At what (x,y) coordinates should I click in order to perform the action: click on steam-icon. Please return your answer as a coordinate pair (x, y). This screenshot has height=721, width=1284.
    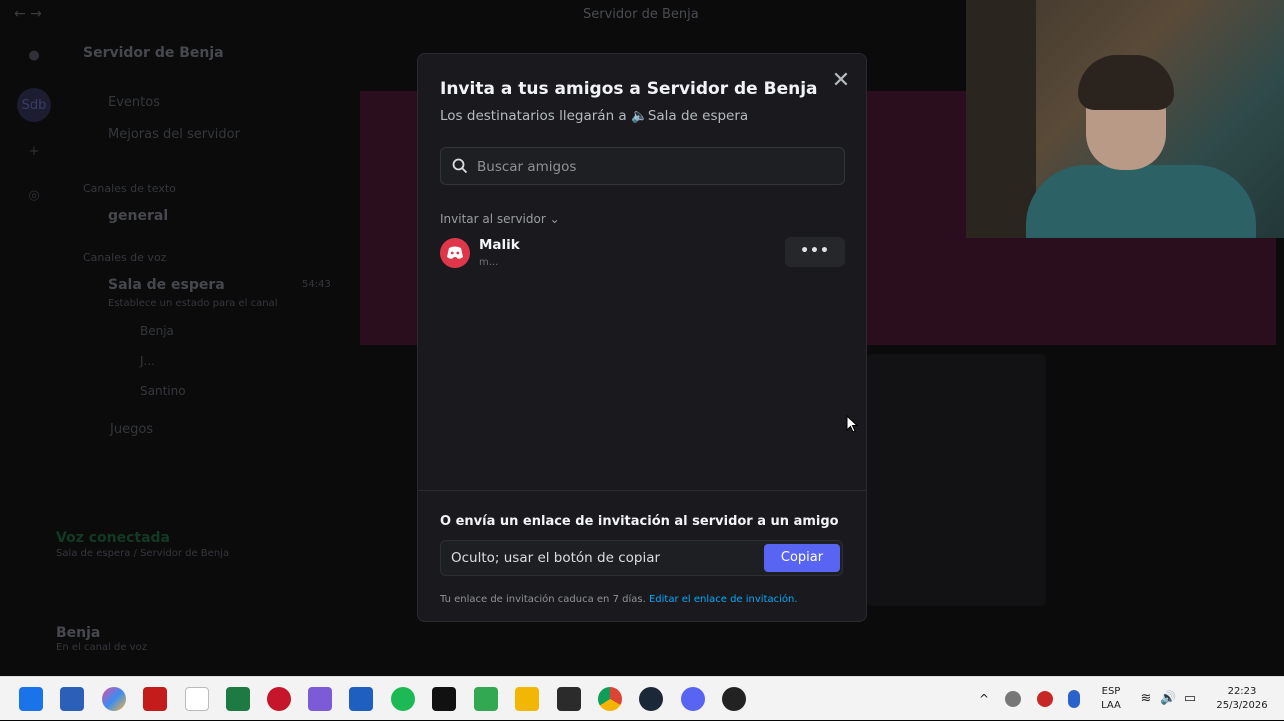
    Looking at the image, I should click on (651, 699).